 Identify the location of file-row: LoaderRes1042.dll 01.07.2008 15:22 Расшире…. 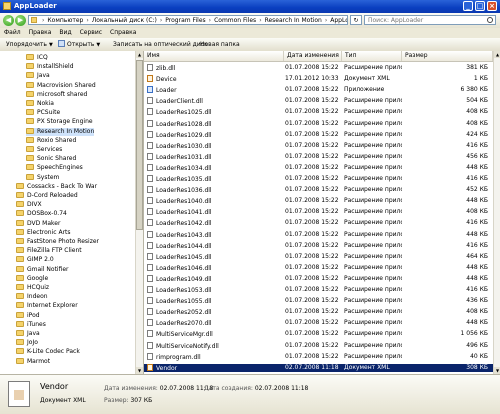
(318, 223).